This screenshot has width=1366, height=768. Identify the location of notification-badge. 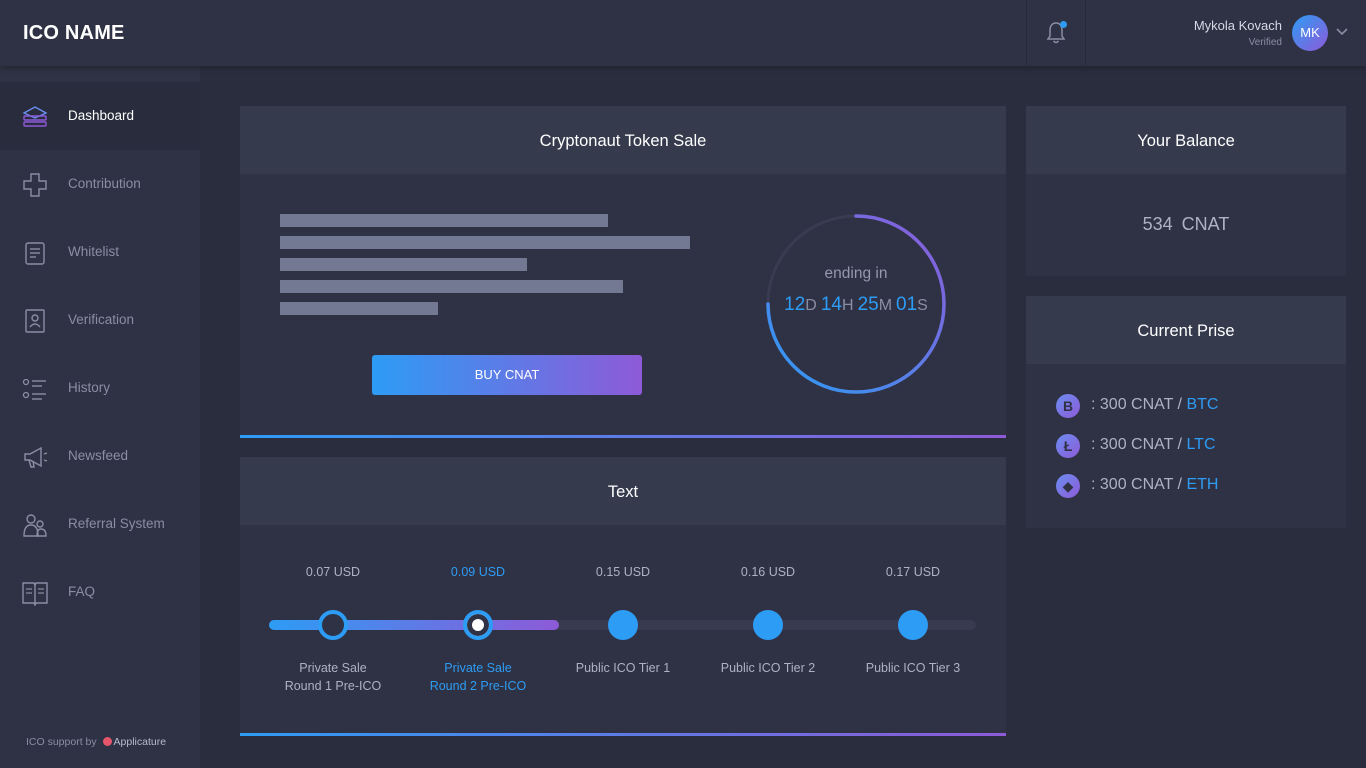
(1063, 24).